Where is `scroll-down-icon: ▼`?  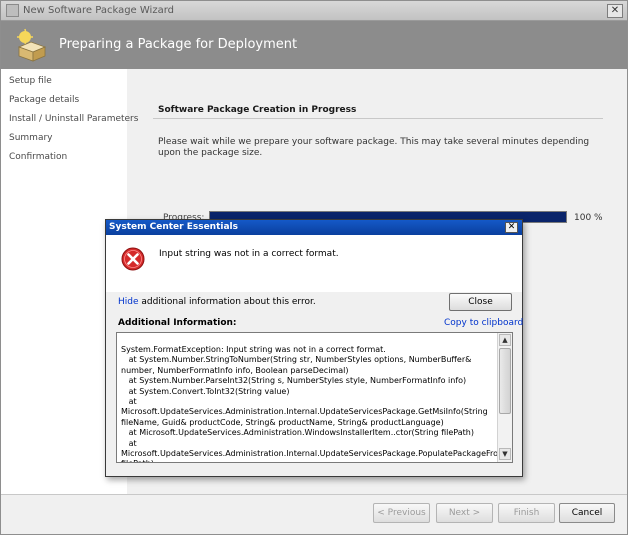 scroll-down-icon: ▼ is located at coordinates (505, 454).